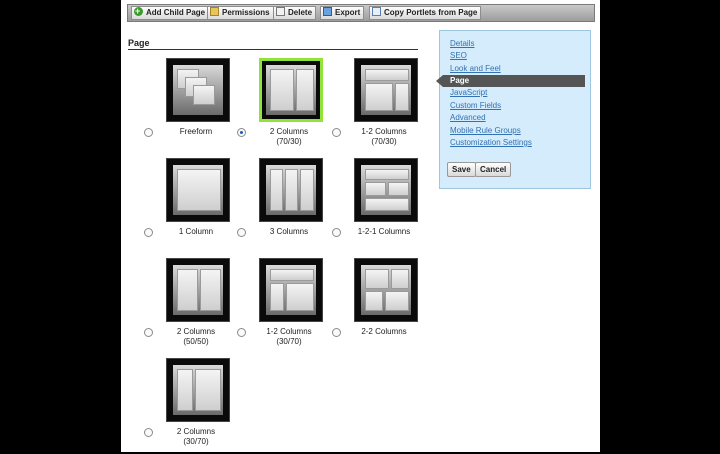  What do you see at coordinates (246, 12) in the screenshot?
I see `permissions-label: Permissions` at bounding box center [246, 12].